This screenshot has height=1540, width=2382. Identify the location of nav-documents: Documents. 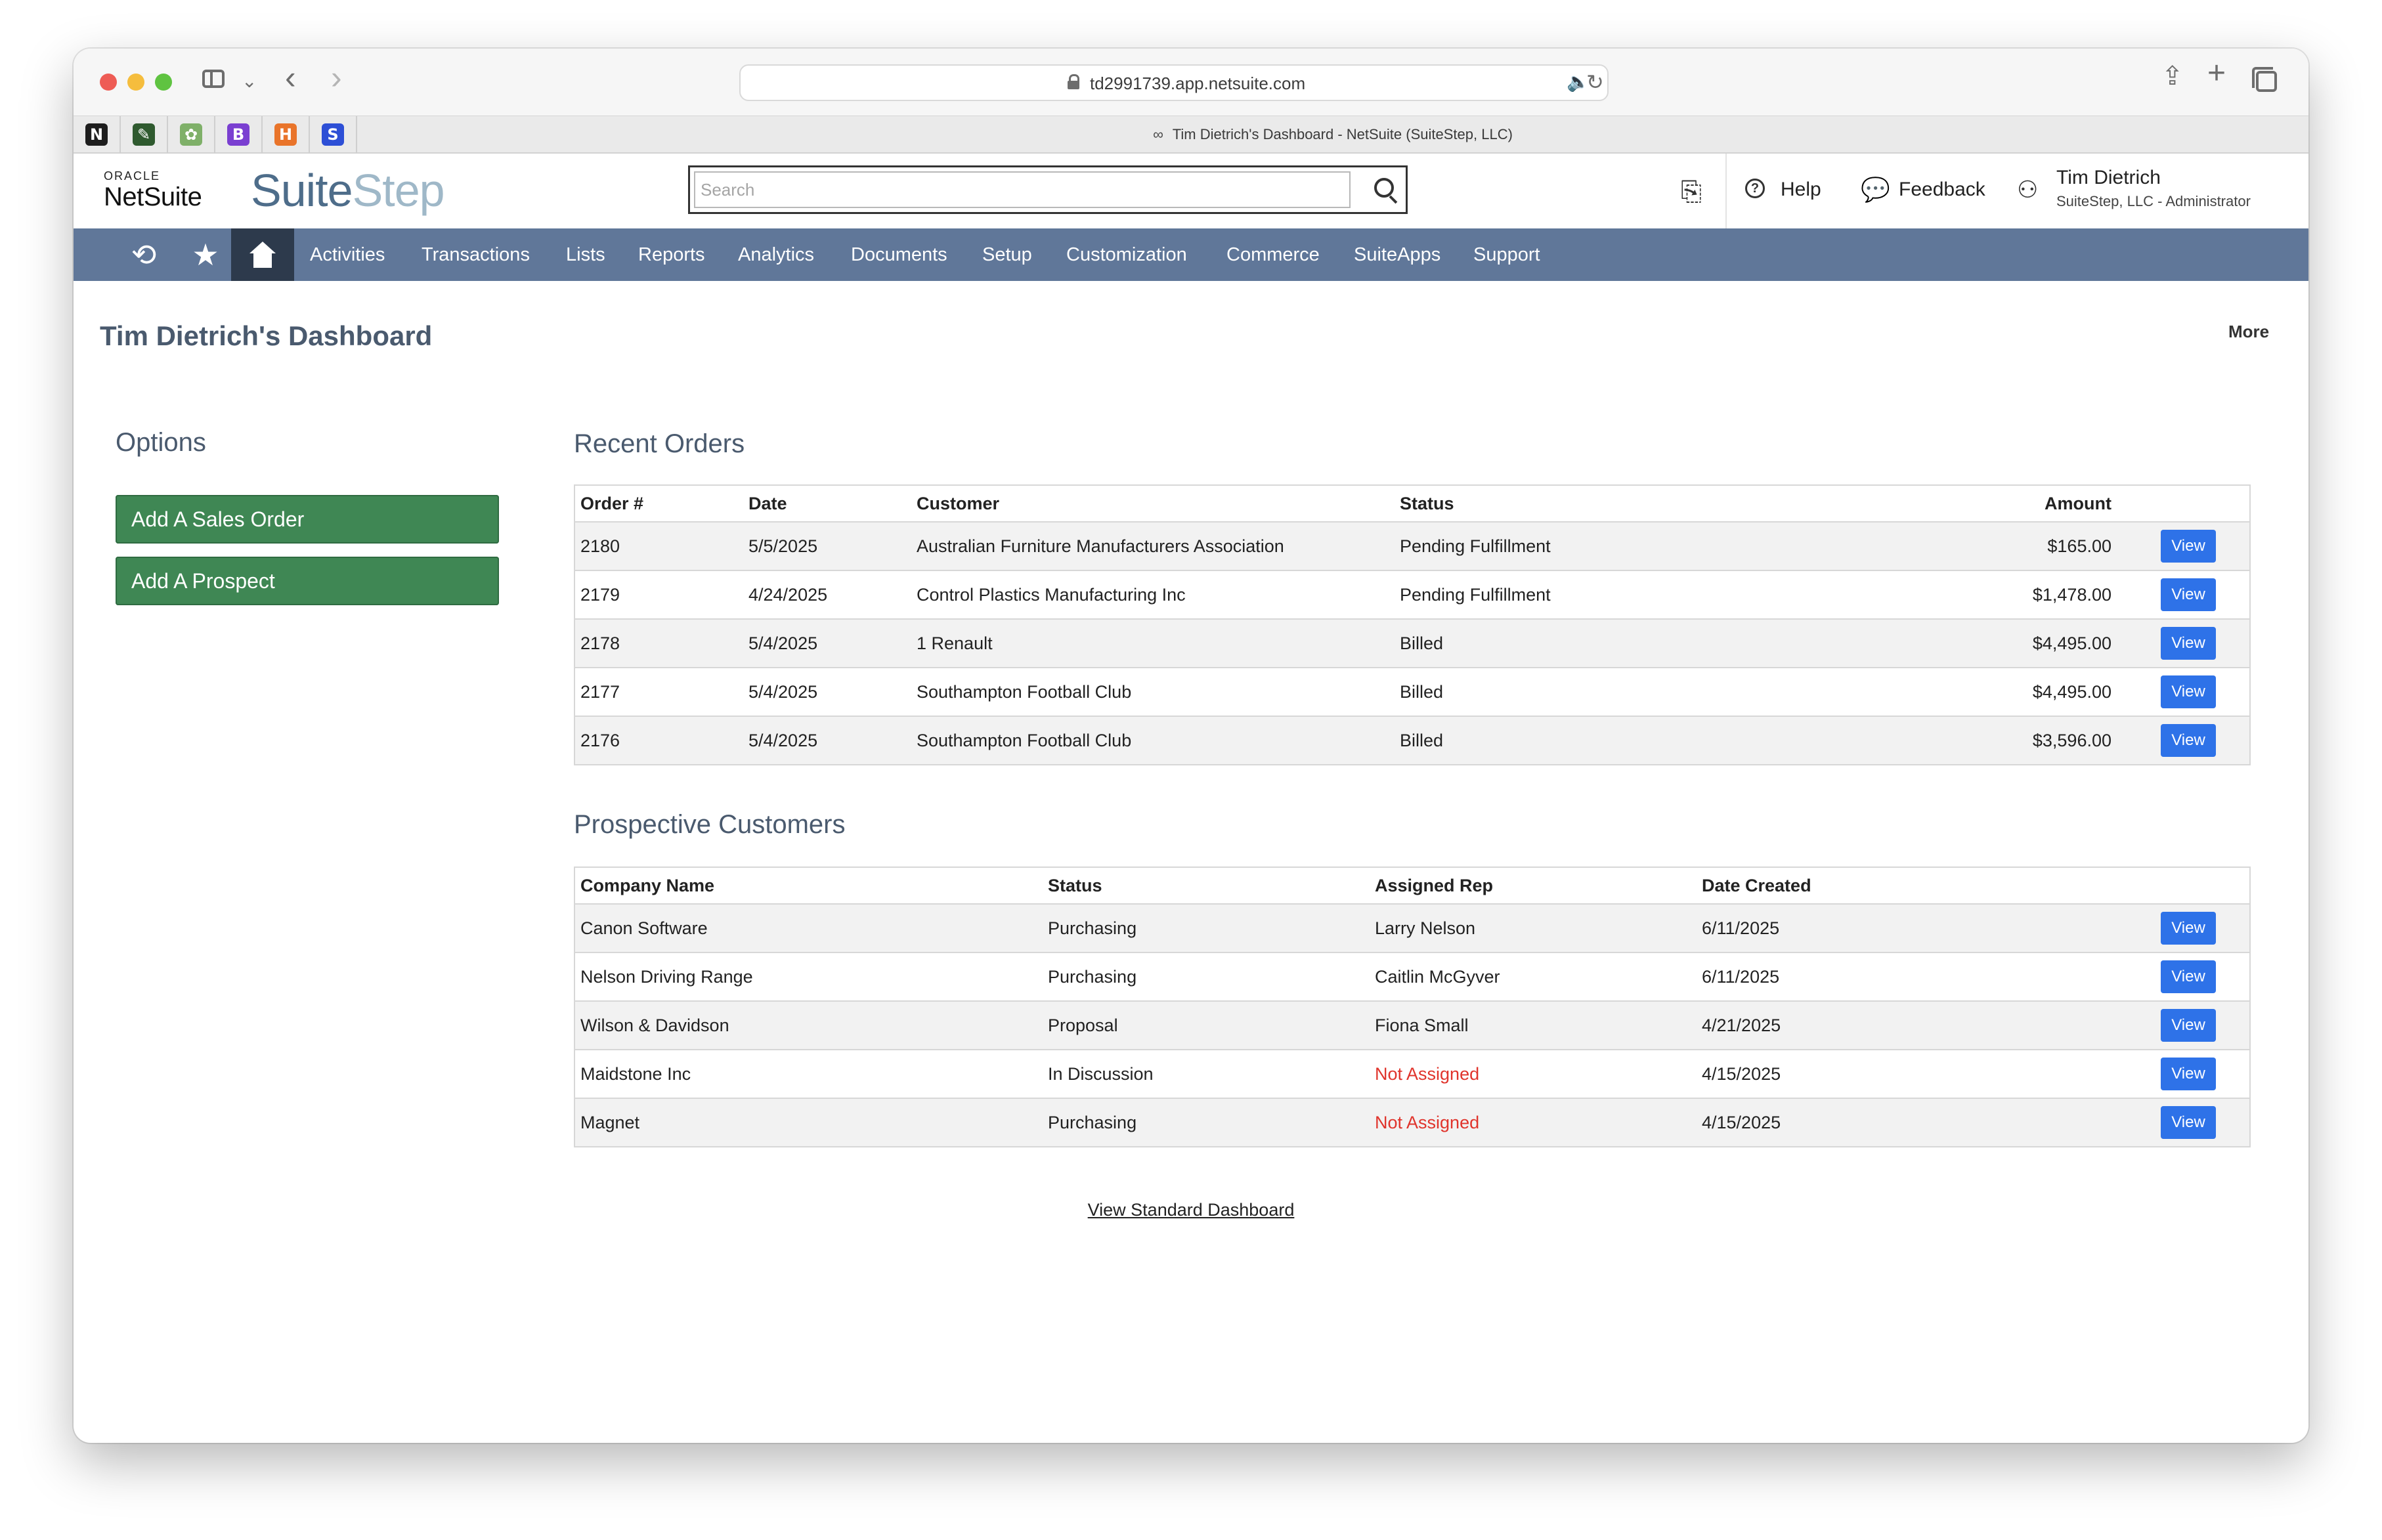
(899, 254).